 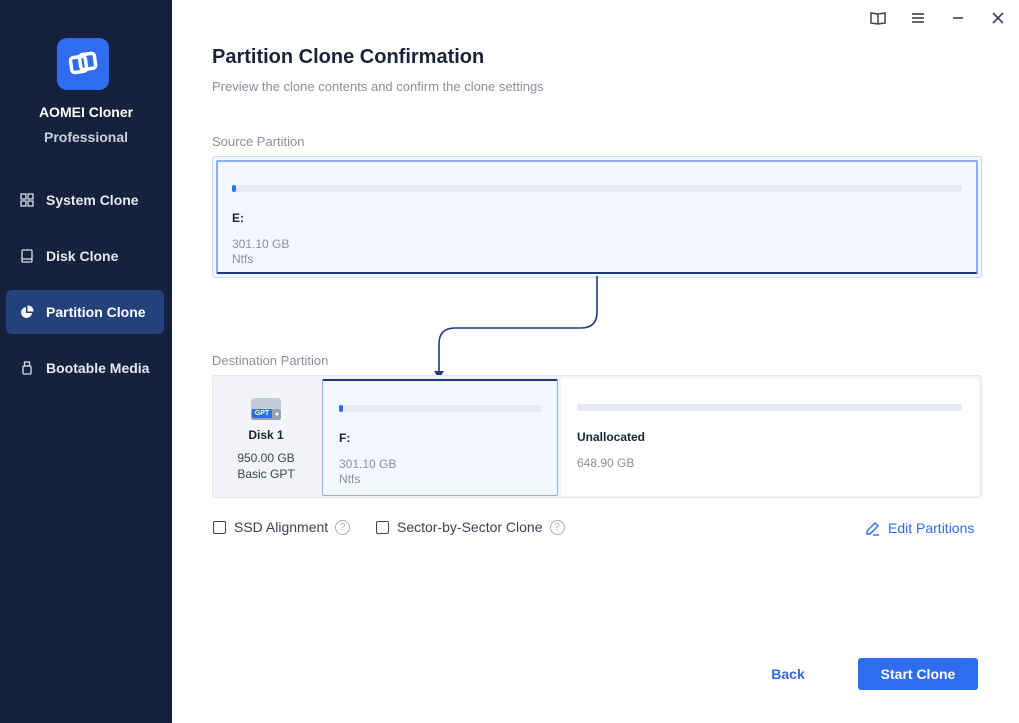 I want to click on sidebar-item-system-clone: System Clone, so click(x=85, y=200).